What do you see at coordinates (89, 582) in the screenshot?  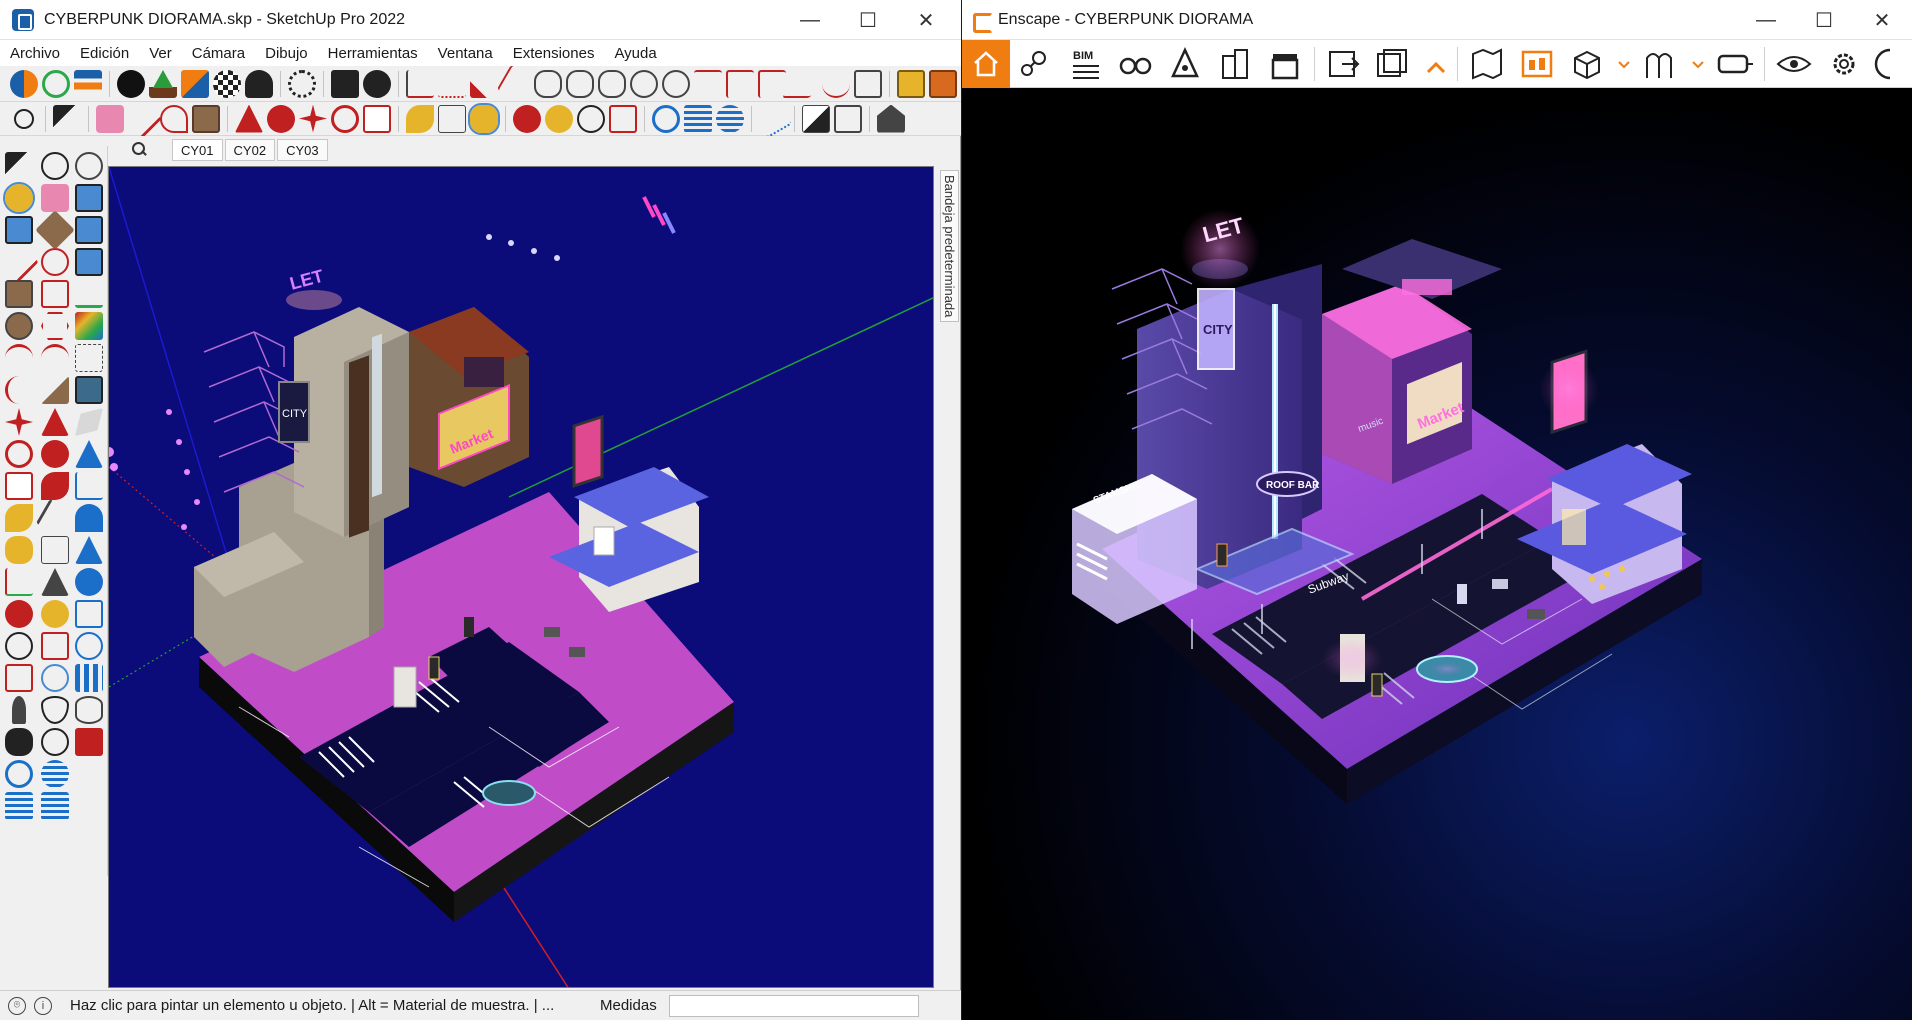 I see `sandbox-drape-icon` at bounding box center [89, 582].